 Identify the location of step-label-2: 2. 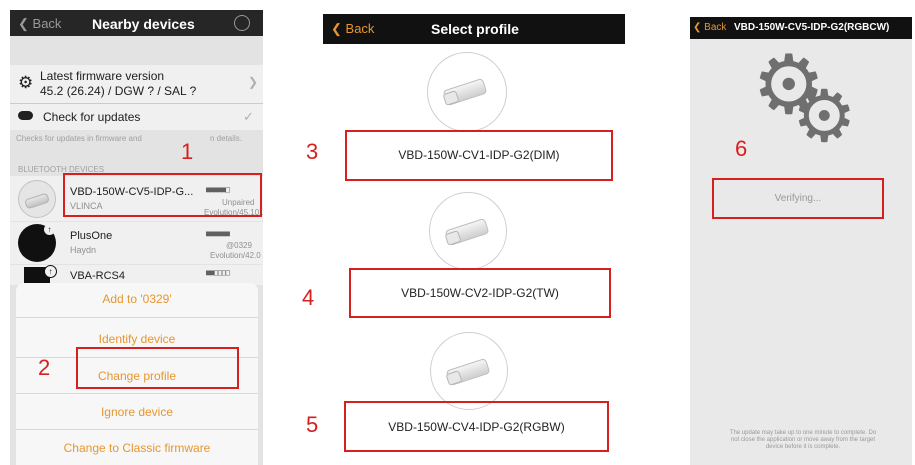
(44, 367).